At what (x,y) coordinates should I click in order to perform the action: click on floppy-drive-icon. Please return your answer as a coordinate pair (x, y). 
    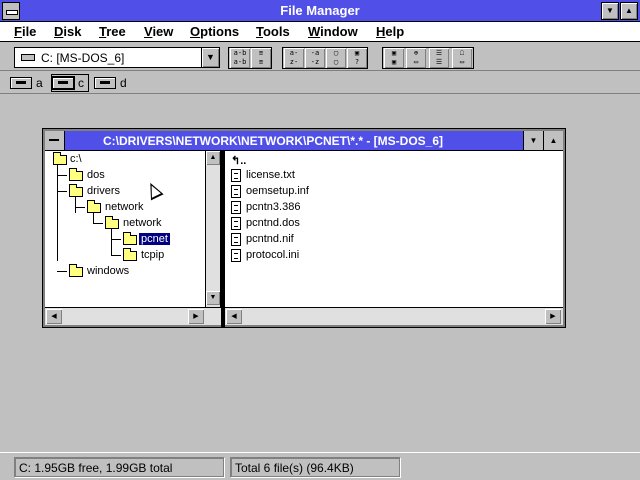
    Looking at the image, I should click on (21, 83).